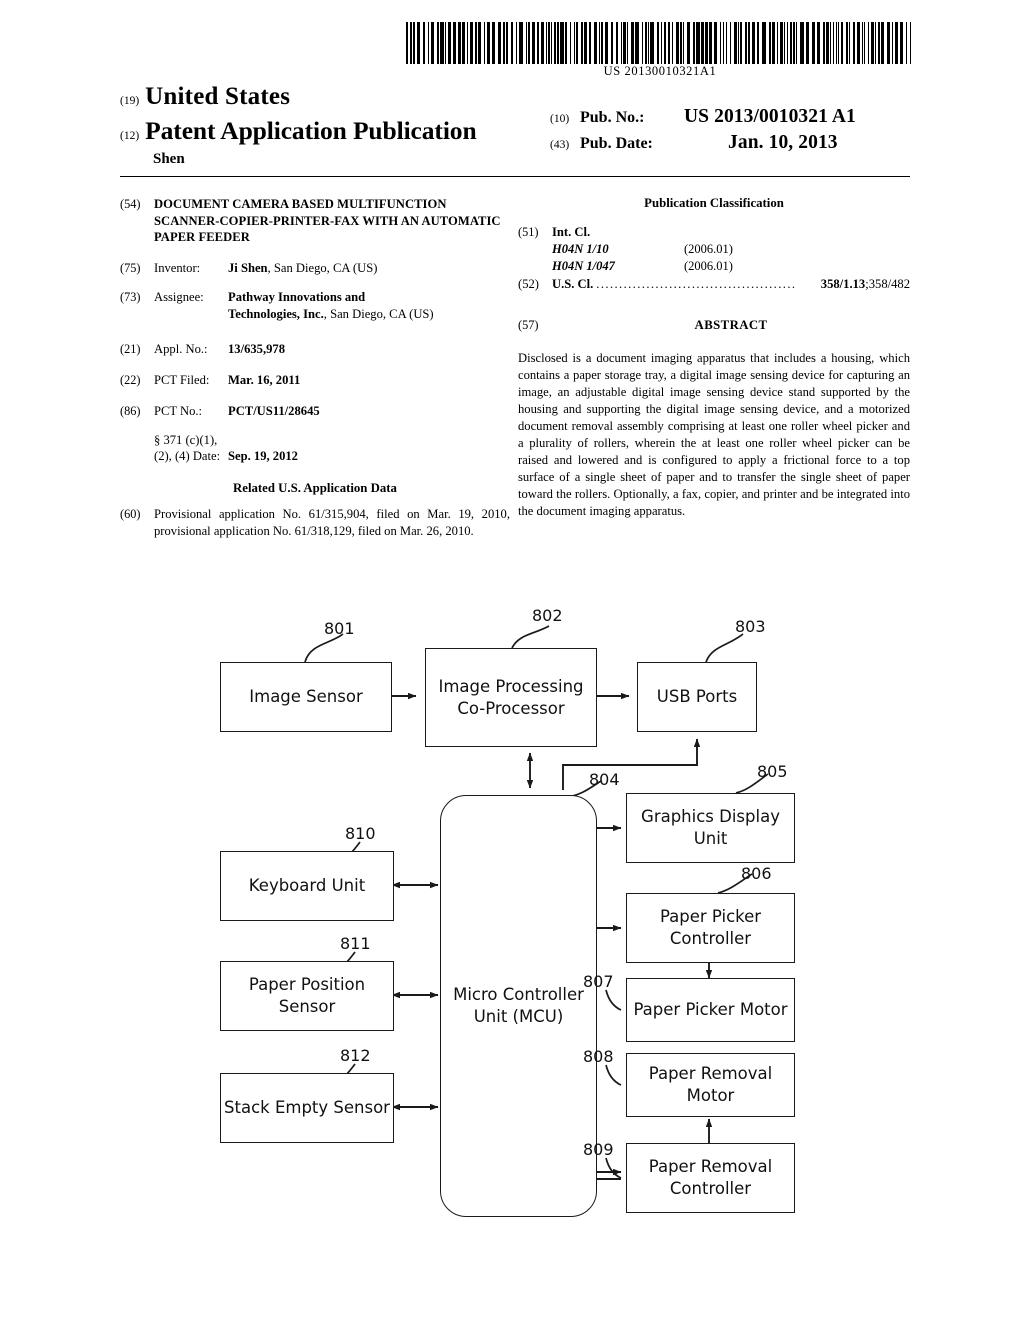  Describe the element at coordinates (355, 943) in the screenshot. I see `ref-numeral-811: 811` at that location.